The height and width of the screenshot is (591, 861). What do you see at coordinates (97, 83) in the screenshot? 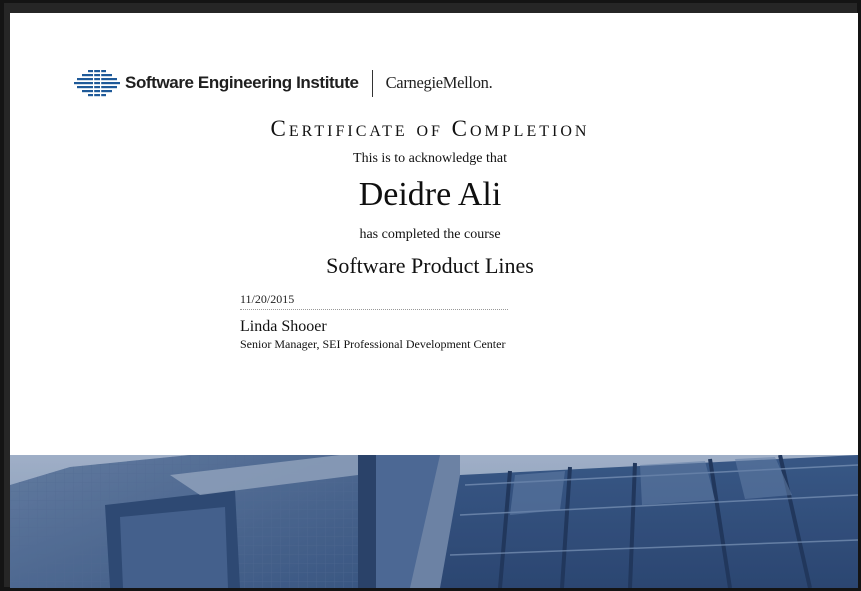
I see `sei-logo-icon` at bounding box center [97, 83].